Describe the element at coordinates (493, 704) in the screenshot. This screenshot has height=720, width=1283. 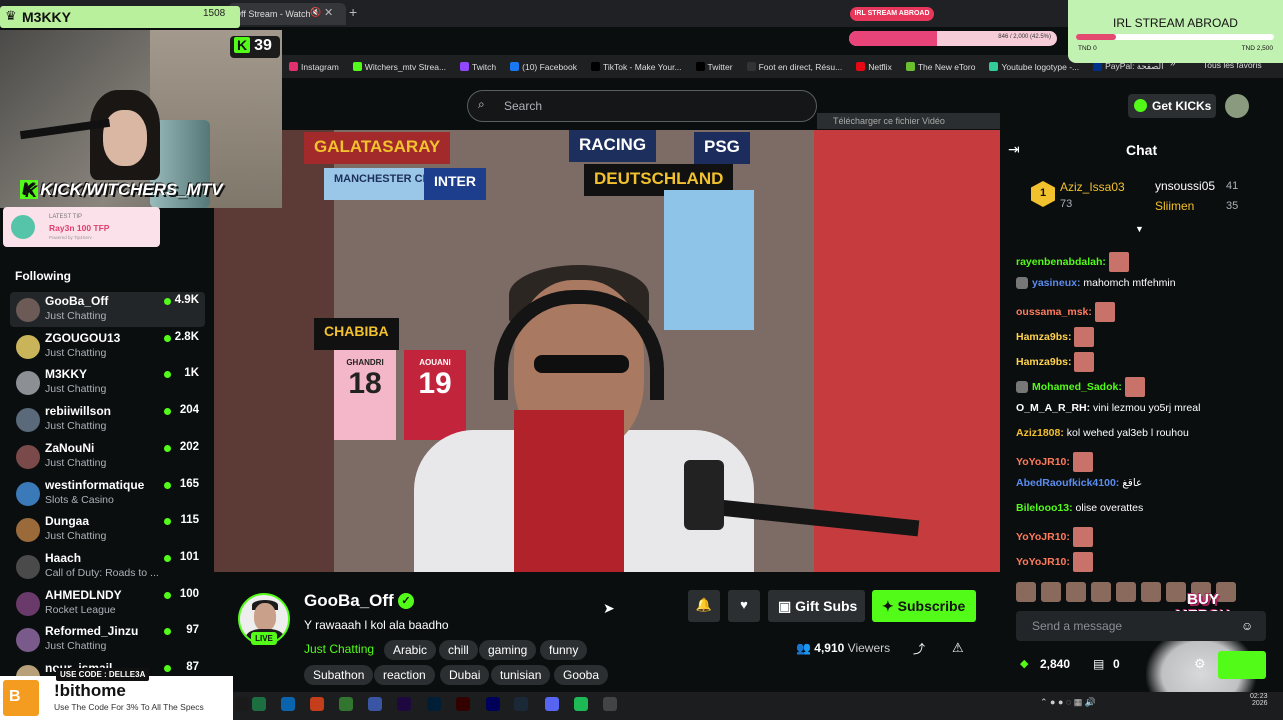
I see `premiere-icon` at that location.